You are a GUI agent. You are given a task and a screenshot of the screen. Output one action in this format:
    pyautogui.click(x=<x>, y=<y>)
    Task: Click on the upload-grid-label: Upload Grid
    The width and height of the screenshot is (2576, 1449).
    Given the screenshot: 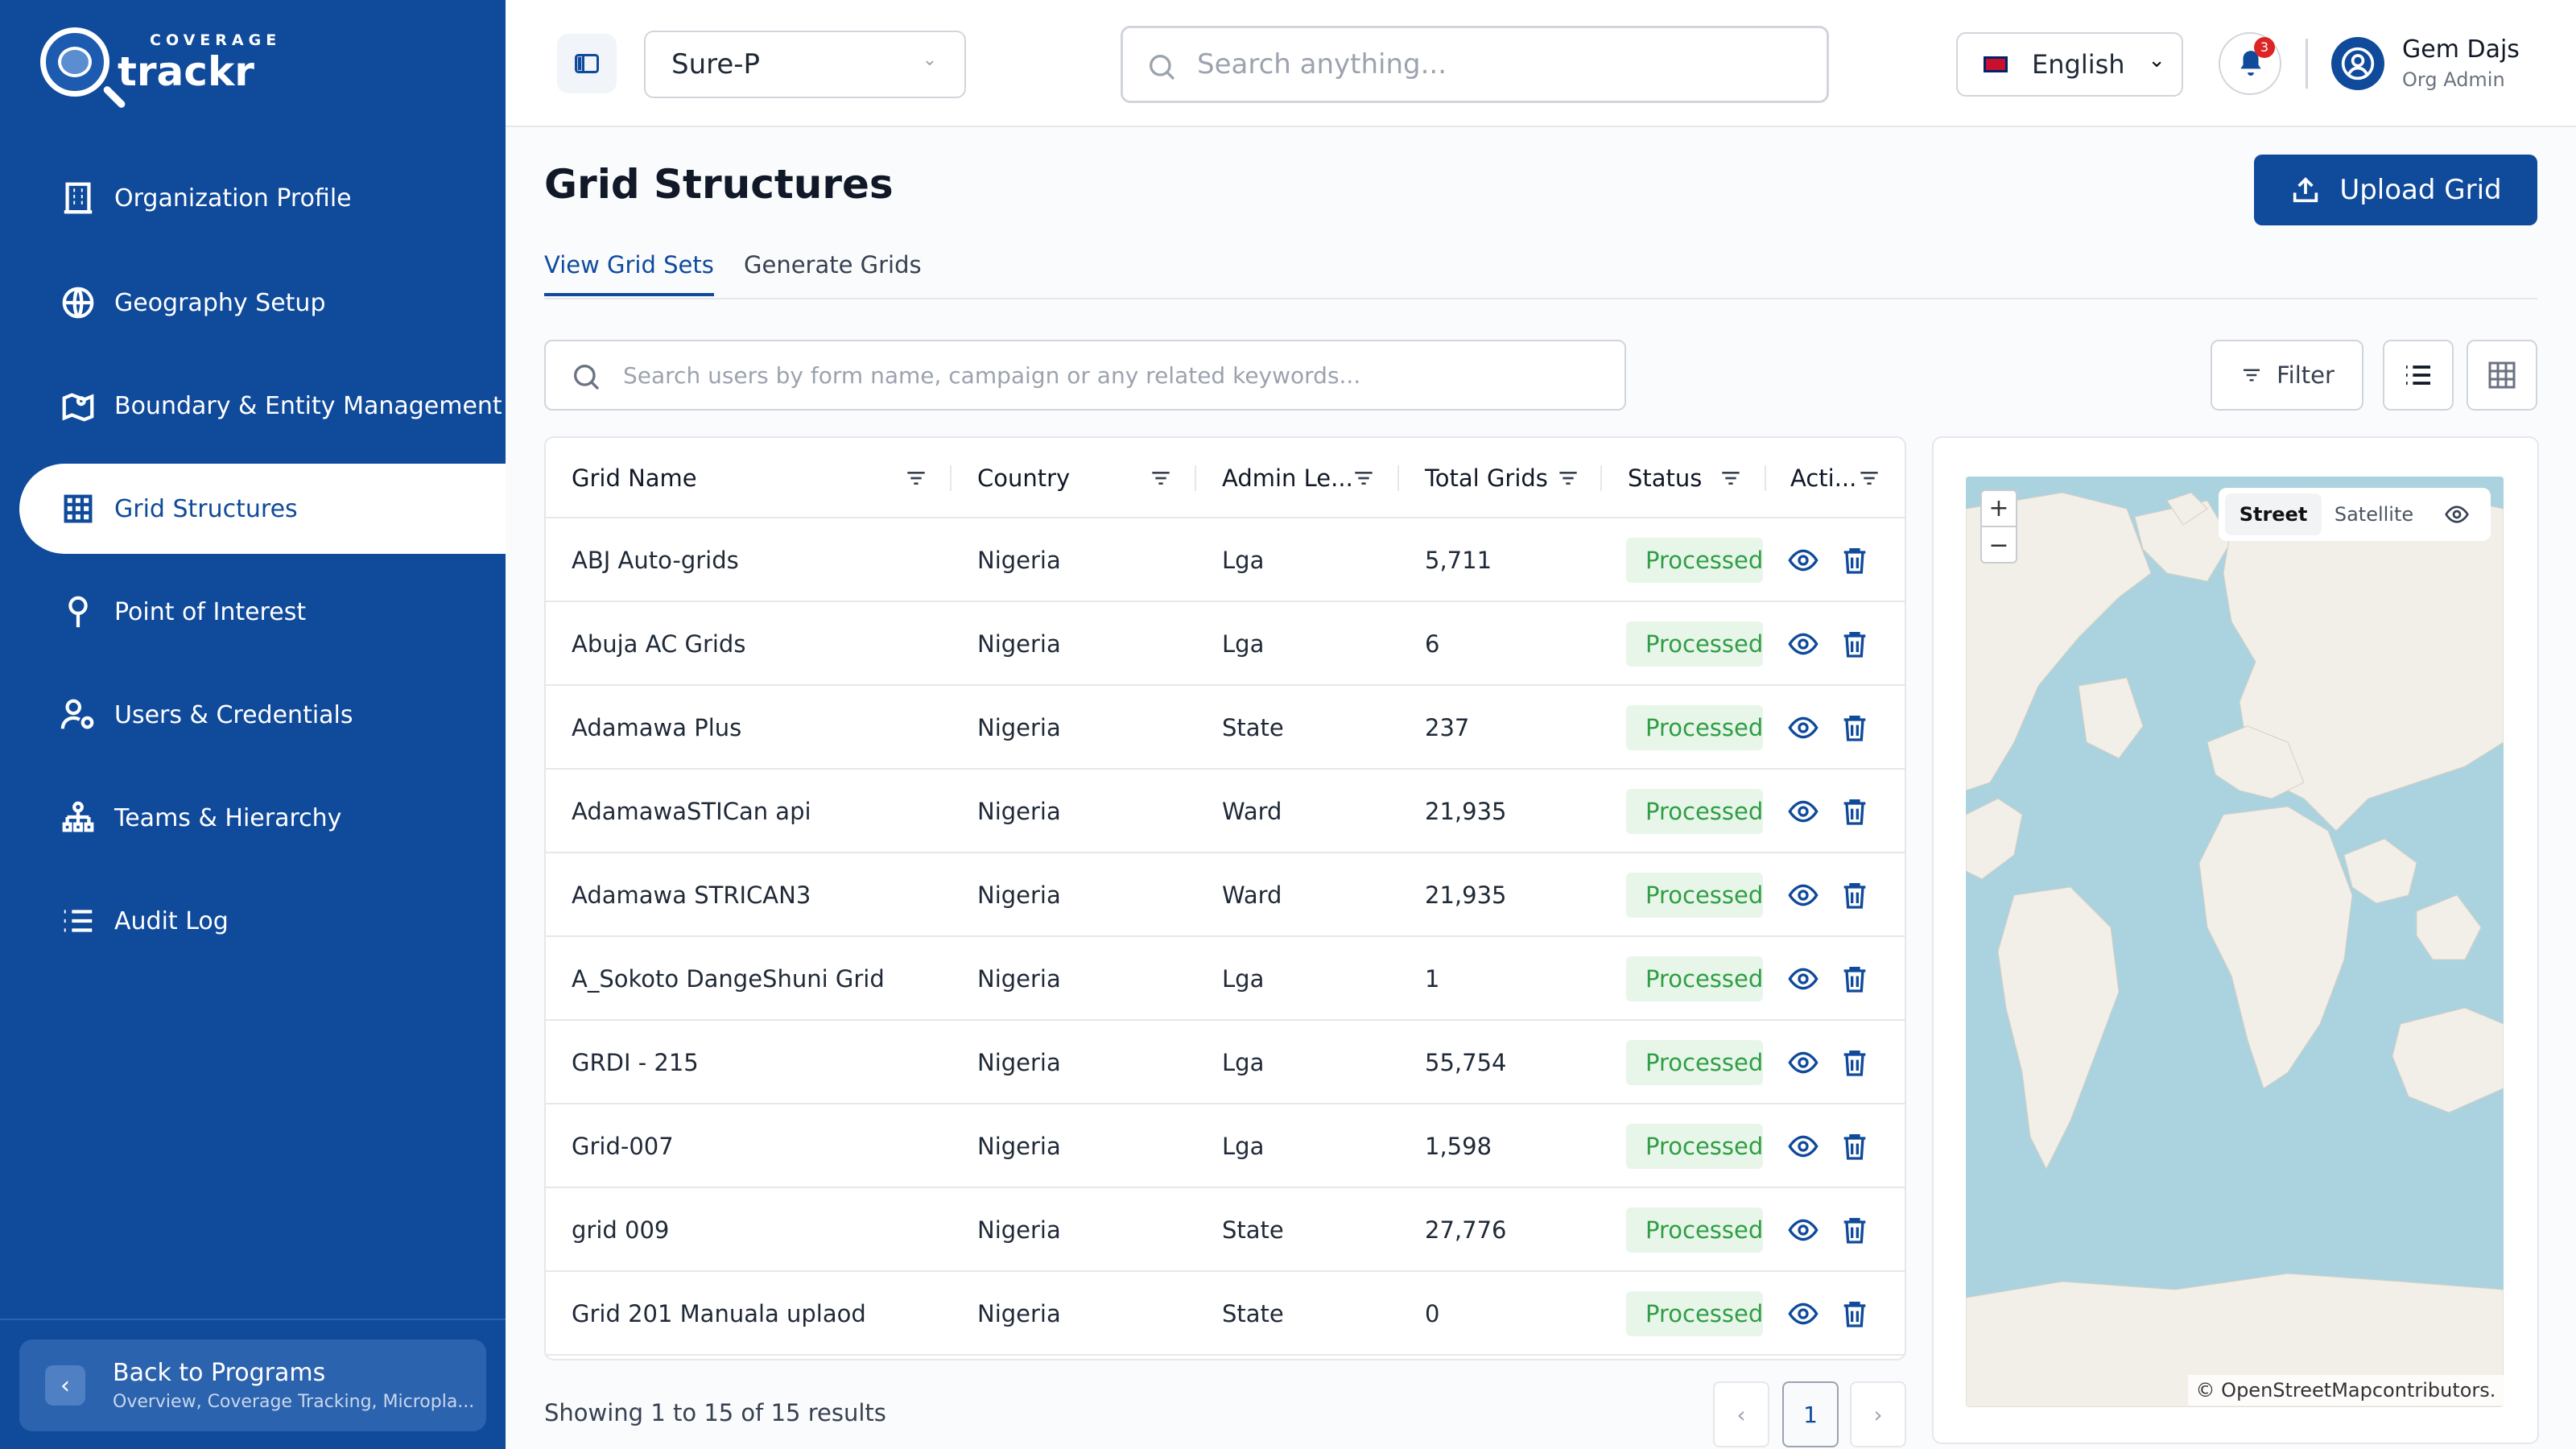 What is the action you would take?
    pyautogui.click(x=2420, y=190)
    